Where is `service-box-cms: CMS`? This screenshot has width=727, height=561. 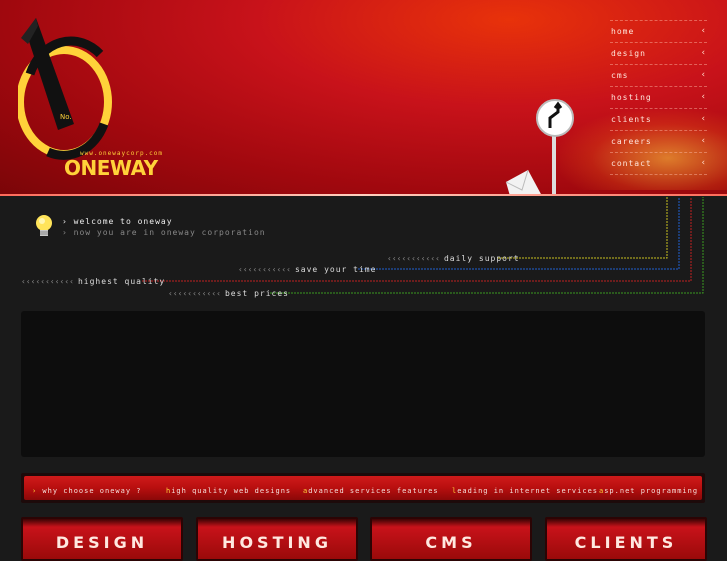 service-box-cms: CMS is located at coordinates (451, 539).